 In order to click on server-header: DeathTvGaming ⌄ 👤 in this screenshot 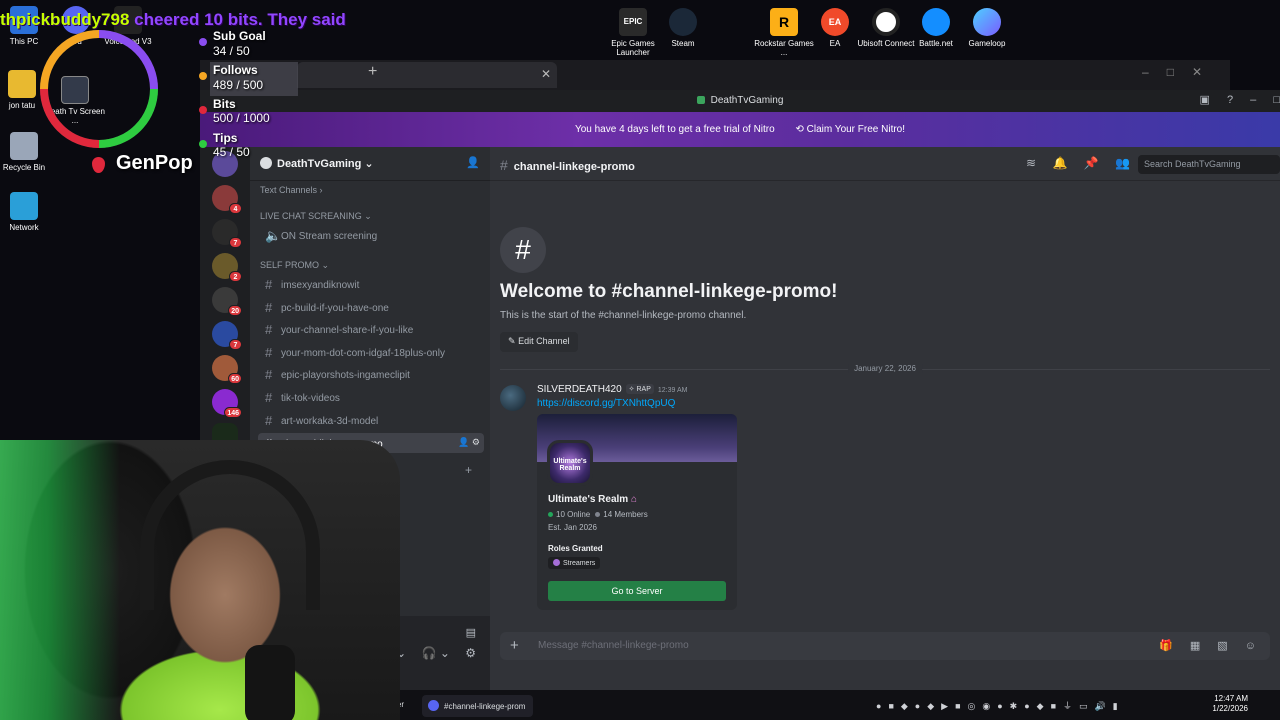, I will do `click(370, 164)`.